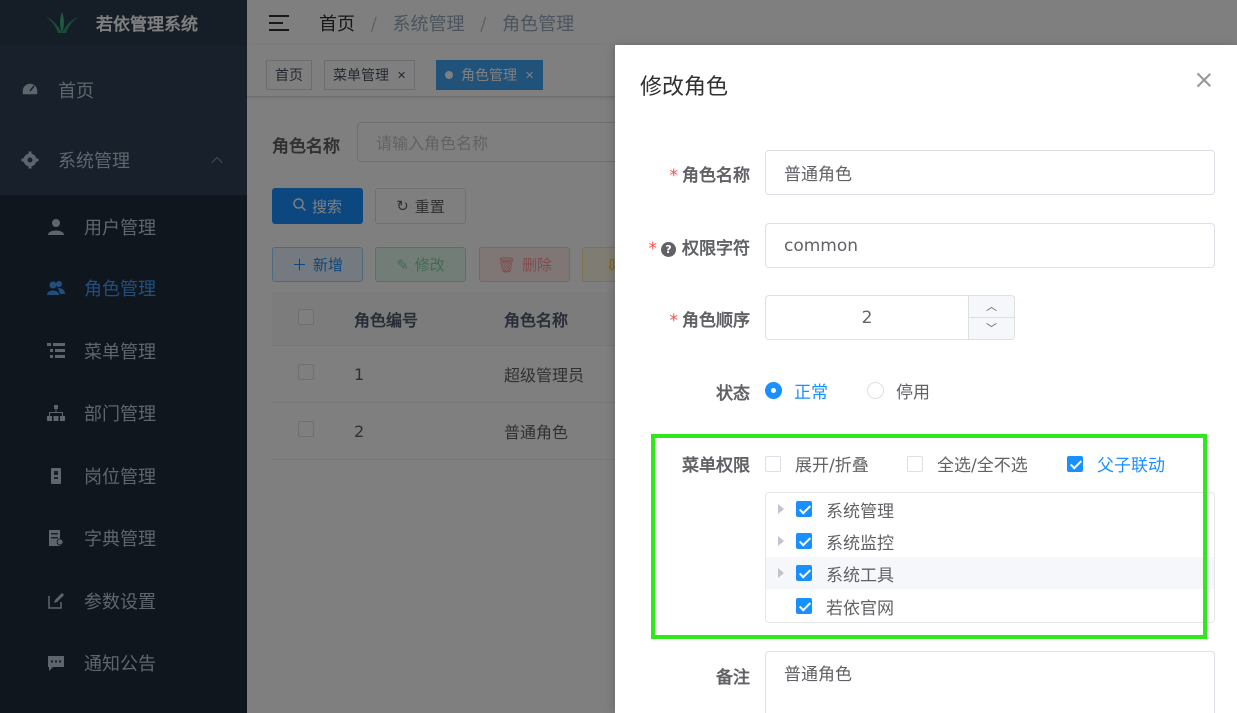 Image resolution: width=1237 pixels, height=713 pixels. I want to click on question-icon: ?, so click(668, 249).